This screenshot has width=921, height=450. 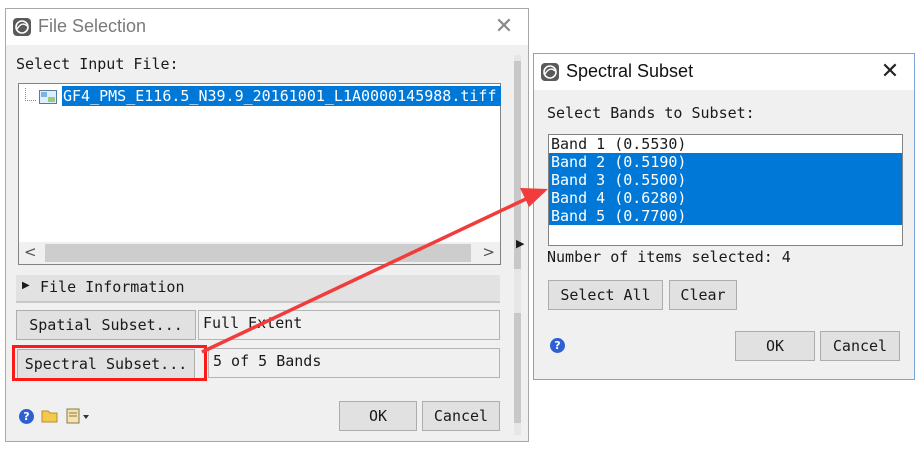 I want to click on band-list-item: Band 4 (0.6280), so click(x=725, y=198).